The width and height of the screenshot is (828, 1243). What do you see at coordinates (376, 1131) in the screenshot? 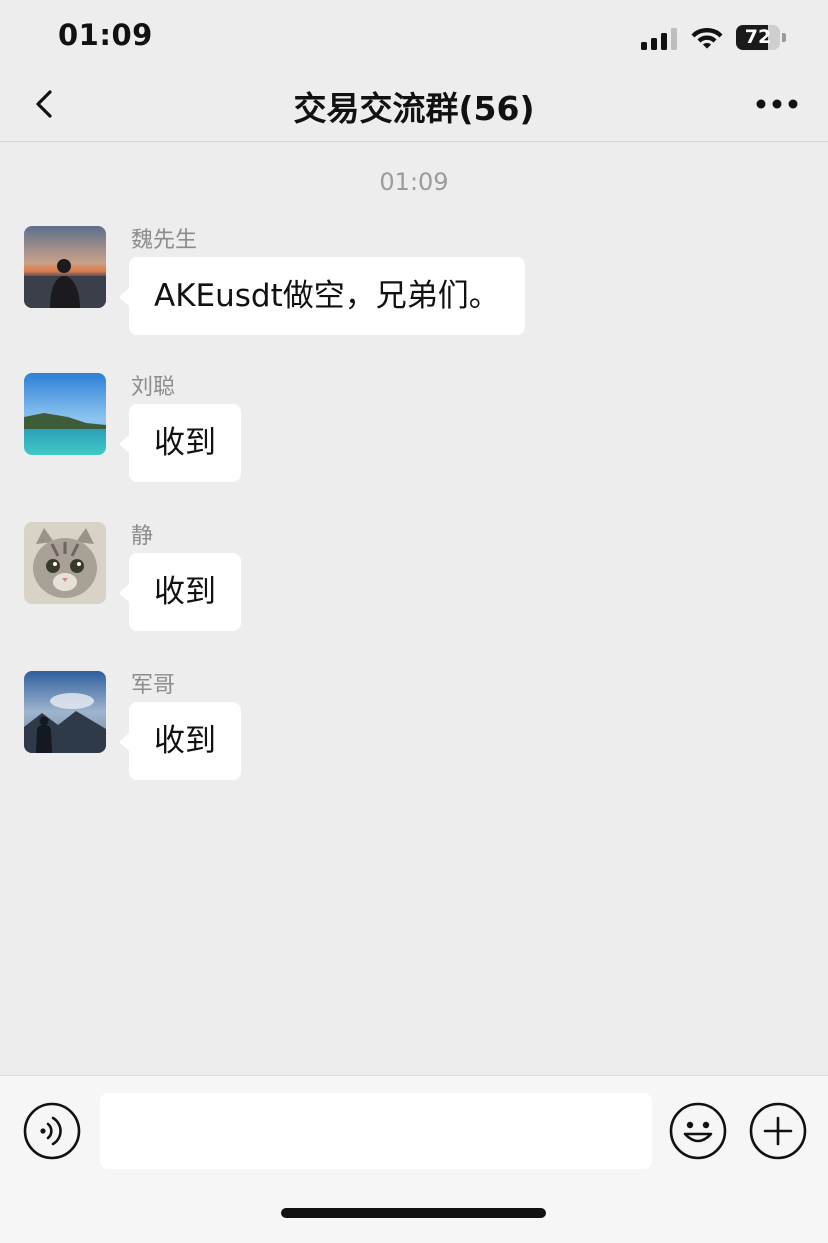
I see `message-input` at bounding box center [376, 1131].